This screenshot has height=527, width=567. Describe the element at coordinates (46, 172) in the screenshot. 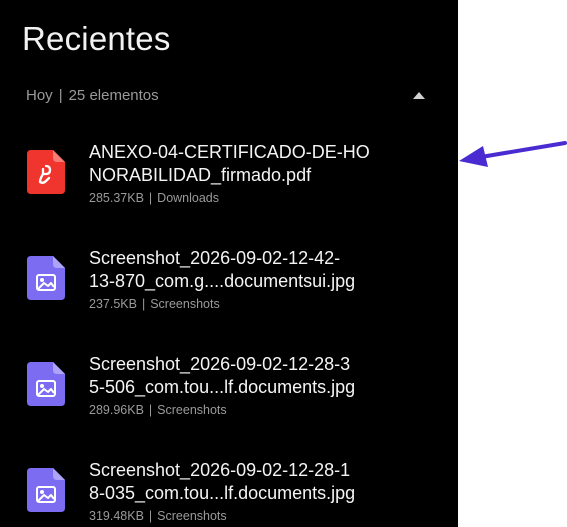

I see `pdf-icon` at that location.